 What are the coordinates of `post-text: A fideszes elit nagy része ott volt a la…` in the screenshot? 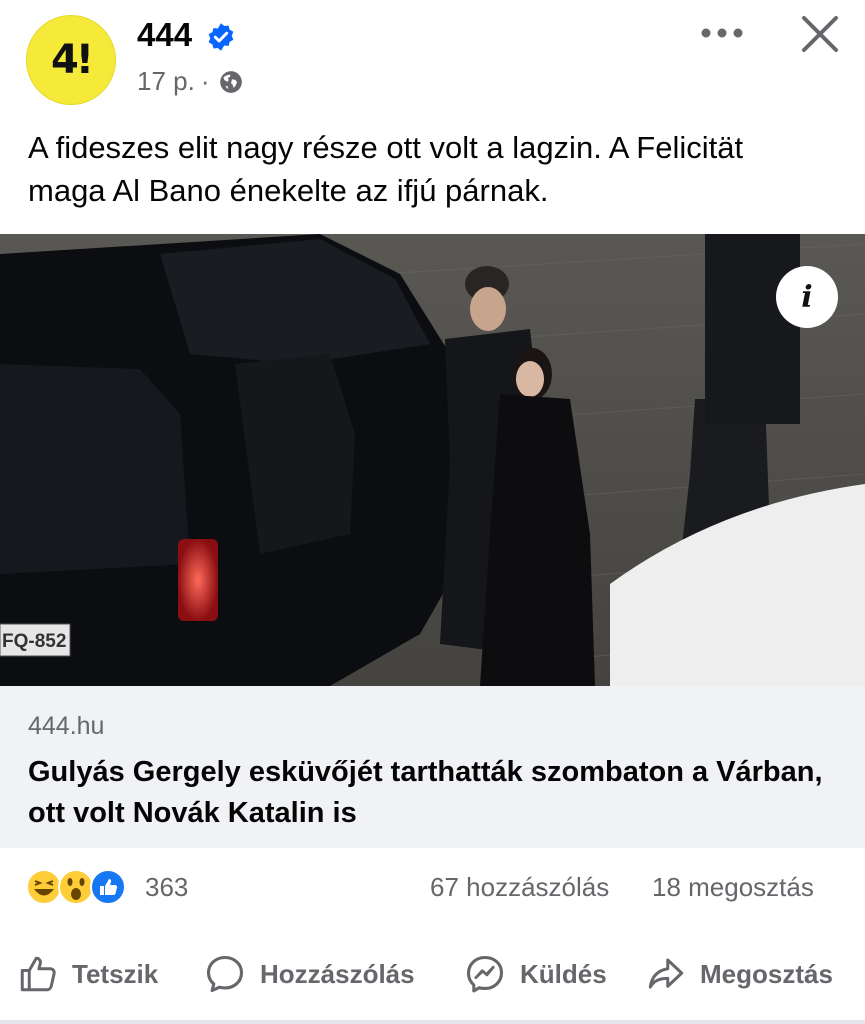 It's located at (386, 169).